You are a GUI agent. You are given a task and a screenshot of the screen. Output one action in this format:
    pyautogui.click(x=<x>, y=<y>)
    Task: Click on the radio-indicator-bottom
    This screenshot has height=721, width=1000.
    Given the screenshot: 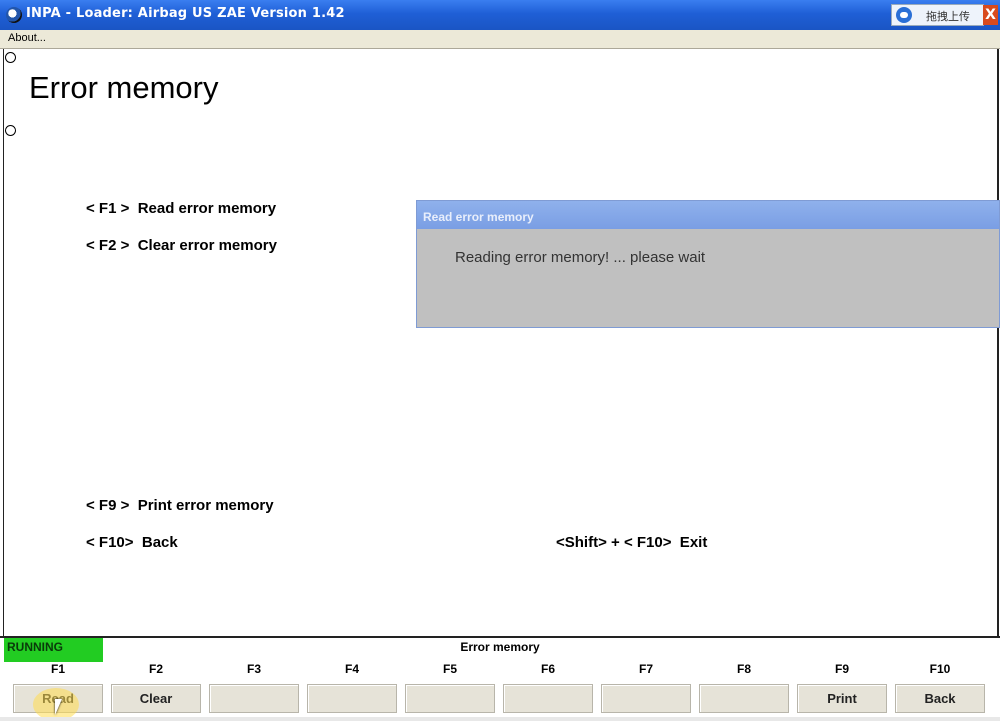 What is the action you would take?
    pyautogui.click(x=10, y=130)
    